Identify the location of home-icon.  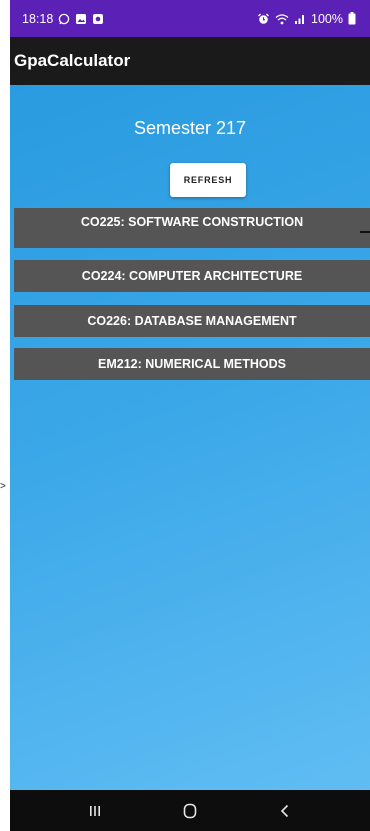
(190, 811).